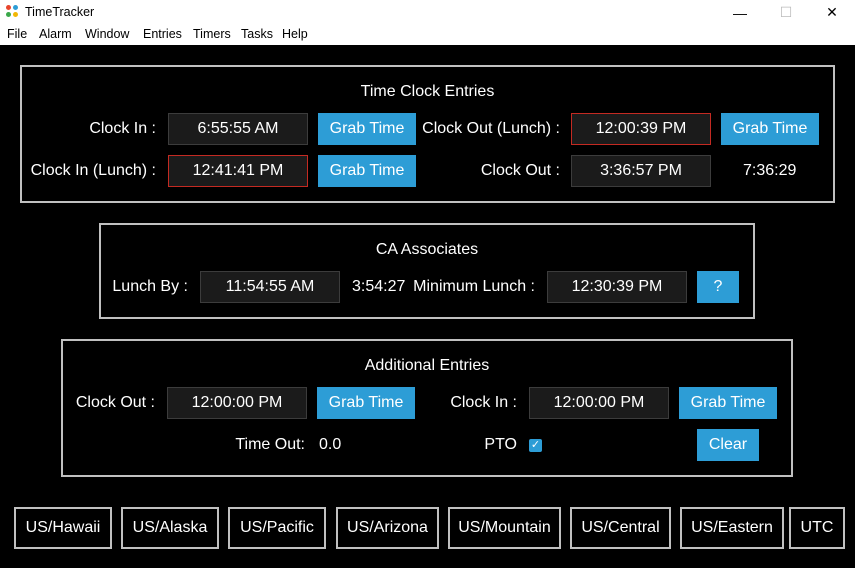  What do you see at coordinates (474, 286) in the screenshot?
I see `minimum-lunch-label: Minimum Lunch :` at bounding box center [474, 286].